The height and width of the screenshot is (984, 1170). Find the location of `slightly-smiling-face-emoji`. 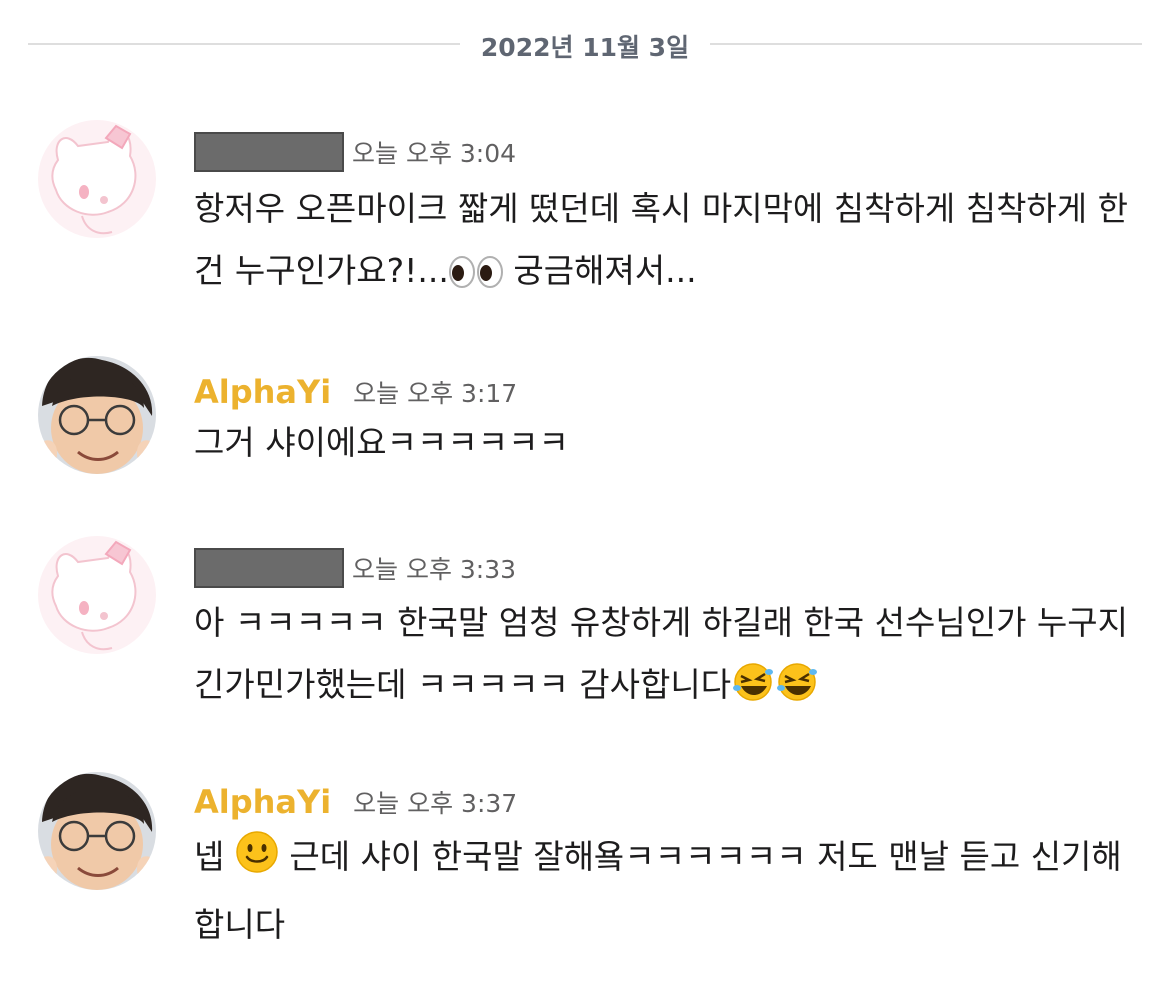

slightly-smiling-face-emoji is located at coordinates (257, 862).